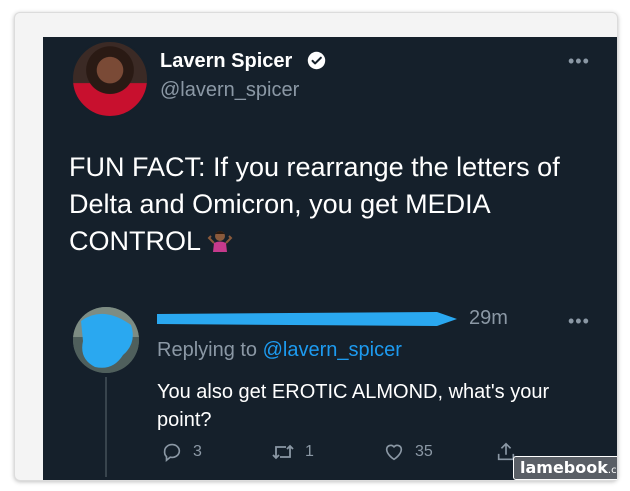 This screenshot has width=630, height=491. I want to click on lamebook-watermark: lamebook.com, so click(565, 468).